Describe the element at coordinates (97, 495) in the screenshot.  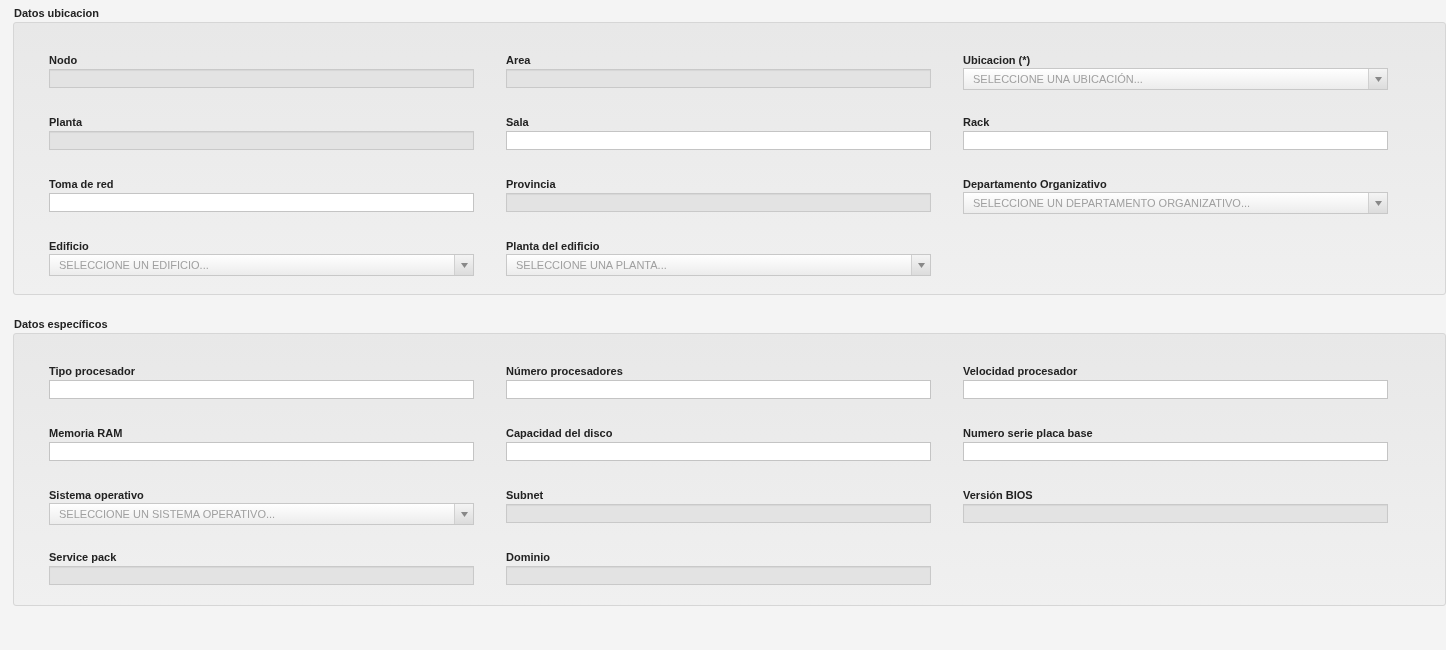
I see `field-label: Sistema operativo` at that location.